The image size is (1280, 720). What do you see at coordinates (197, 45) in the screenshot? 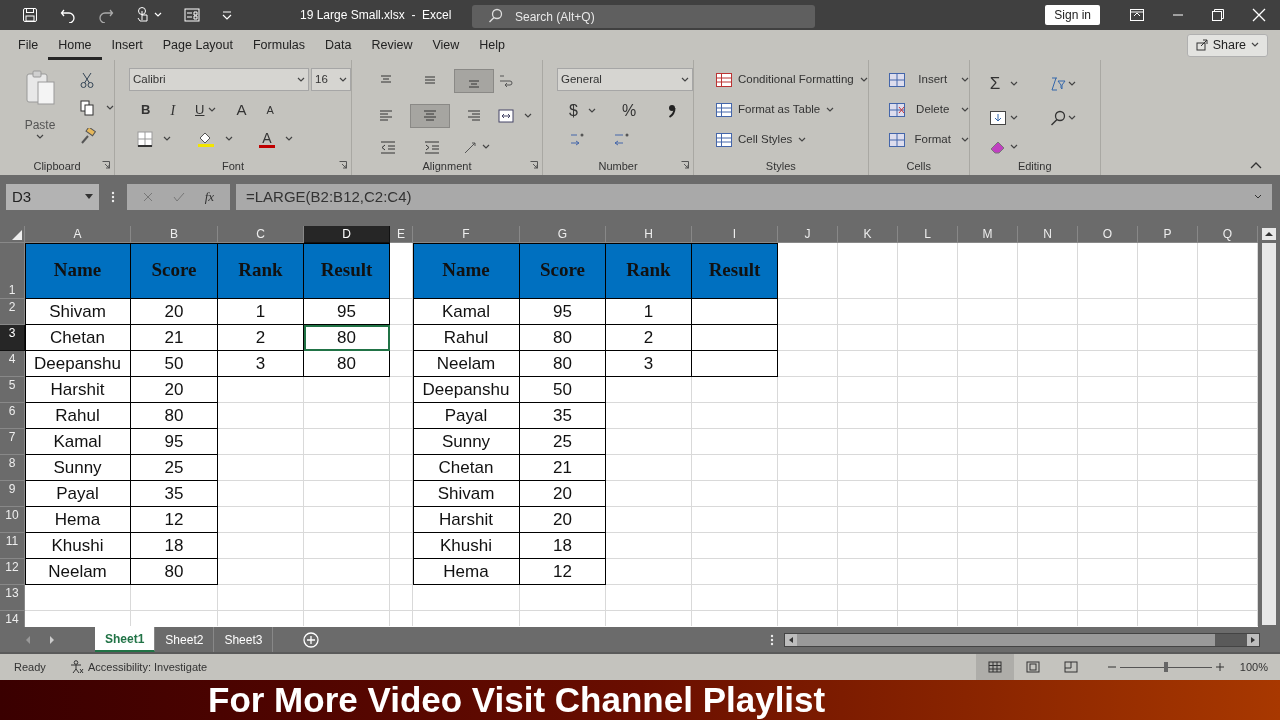
I see `menu-tab: Page Layout` at bounding box center [197, 45].